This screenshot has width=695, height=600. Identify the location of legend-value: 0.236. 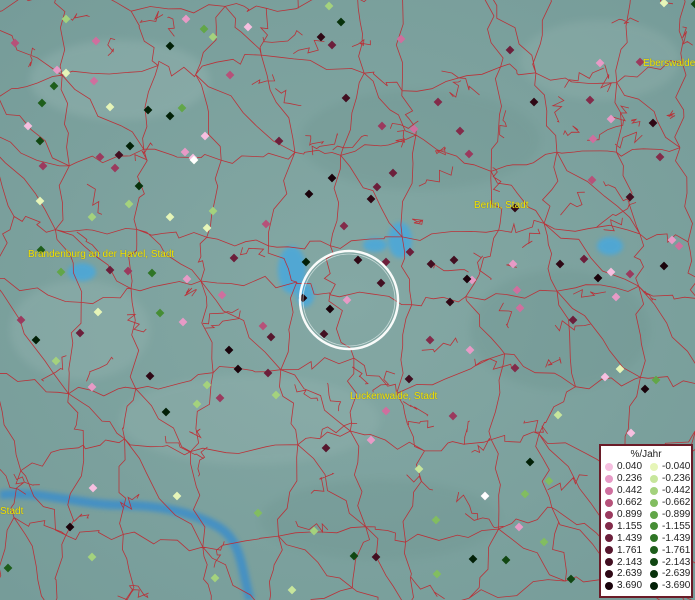
(630, 479).